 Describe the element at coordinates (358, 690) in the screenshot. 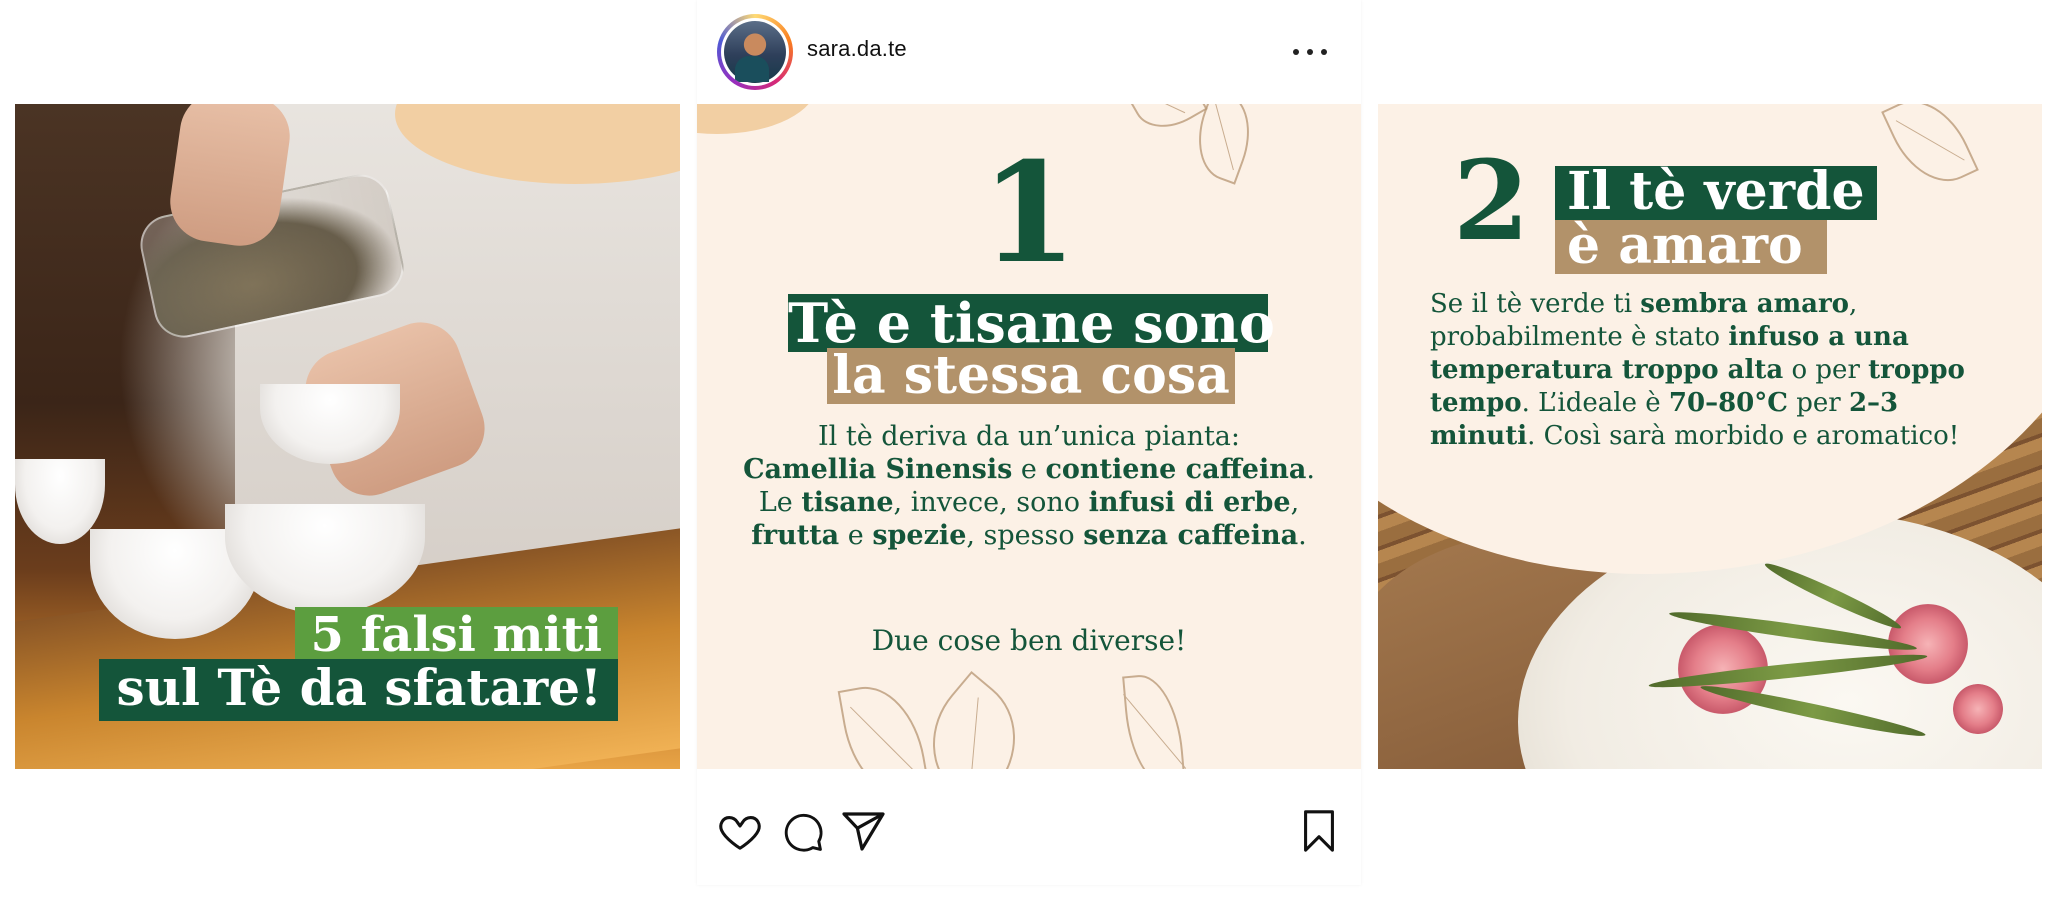

I see `cover-title-line-2: sul Tè da sfatare!` at that location.